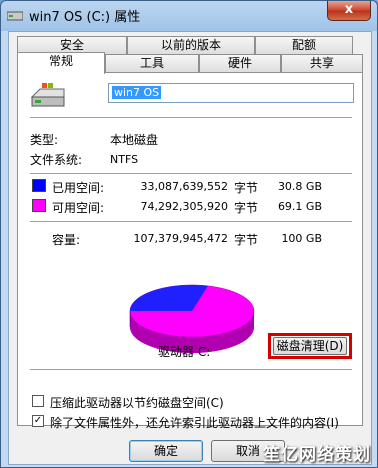 The image size is (378, 468). I want to click on drive-icon, so click(15, 16).